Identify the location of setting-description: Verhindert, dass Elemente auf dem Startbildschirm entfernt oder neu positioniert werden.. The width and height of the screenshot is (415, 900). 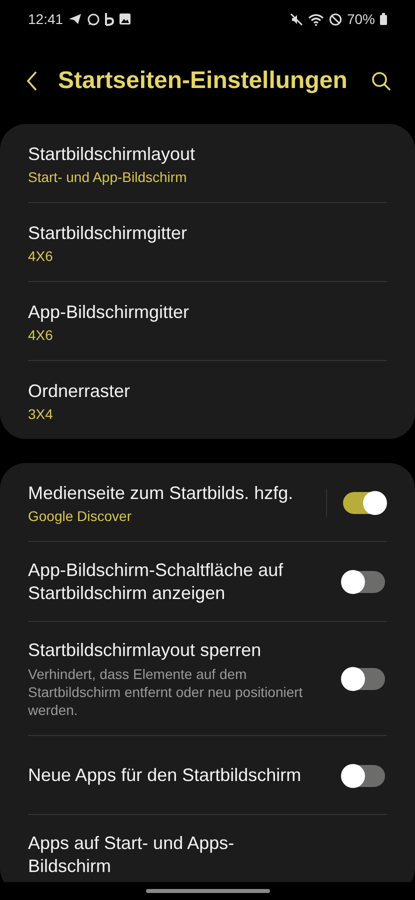
(166, 692).